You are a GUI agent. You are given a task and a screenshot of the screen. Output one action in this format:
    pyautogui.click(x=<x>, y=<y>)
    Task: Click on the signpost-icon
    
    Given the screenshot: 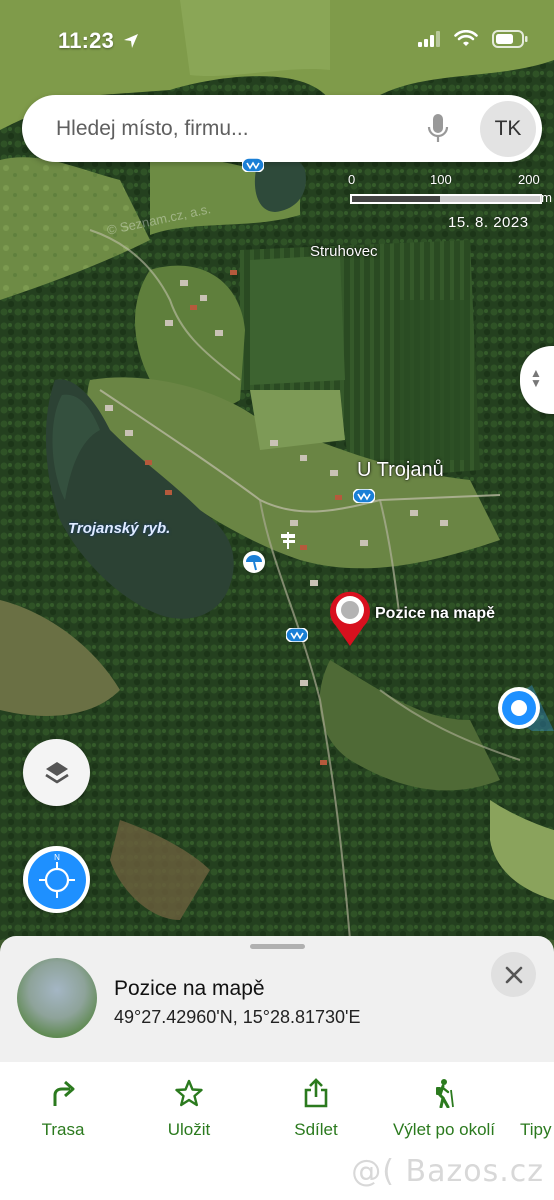 What is the action you would take?
    pyautogui.click(x=288, y=540)
    